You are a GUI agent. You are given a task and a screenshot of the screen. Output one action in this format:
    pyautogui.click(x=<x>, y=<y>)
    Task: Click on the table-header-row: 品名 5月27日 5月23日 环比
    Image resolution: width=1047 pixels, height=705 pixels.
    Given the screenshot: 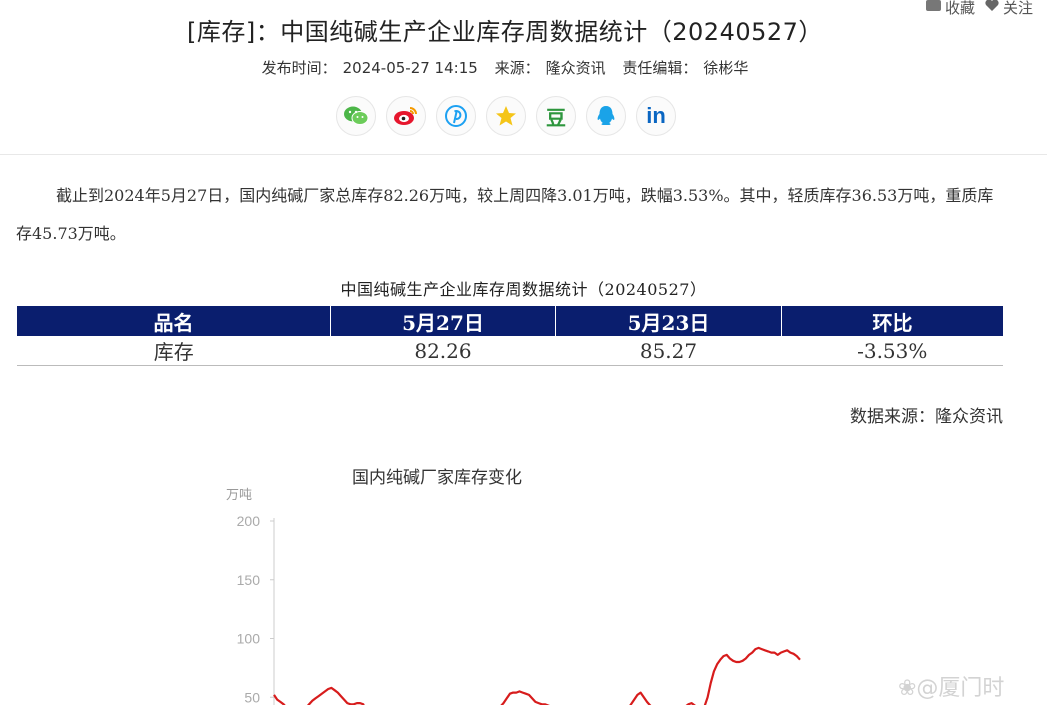 What is the action you would take?
    pyautogui.click(x=510, y=321)
    